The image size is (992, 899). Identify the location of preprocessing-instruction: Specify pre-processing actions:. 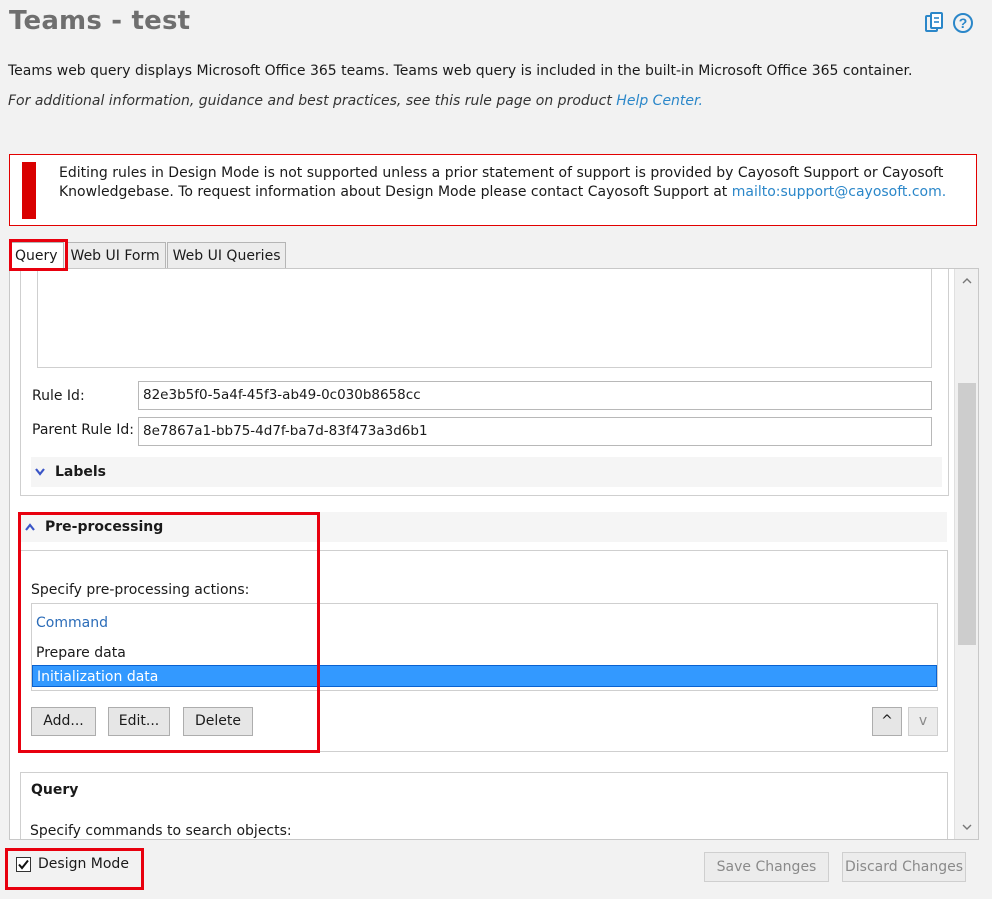
(140, 590).